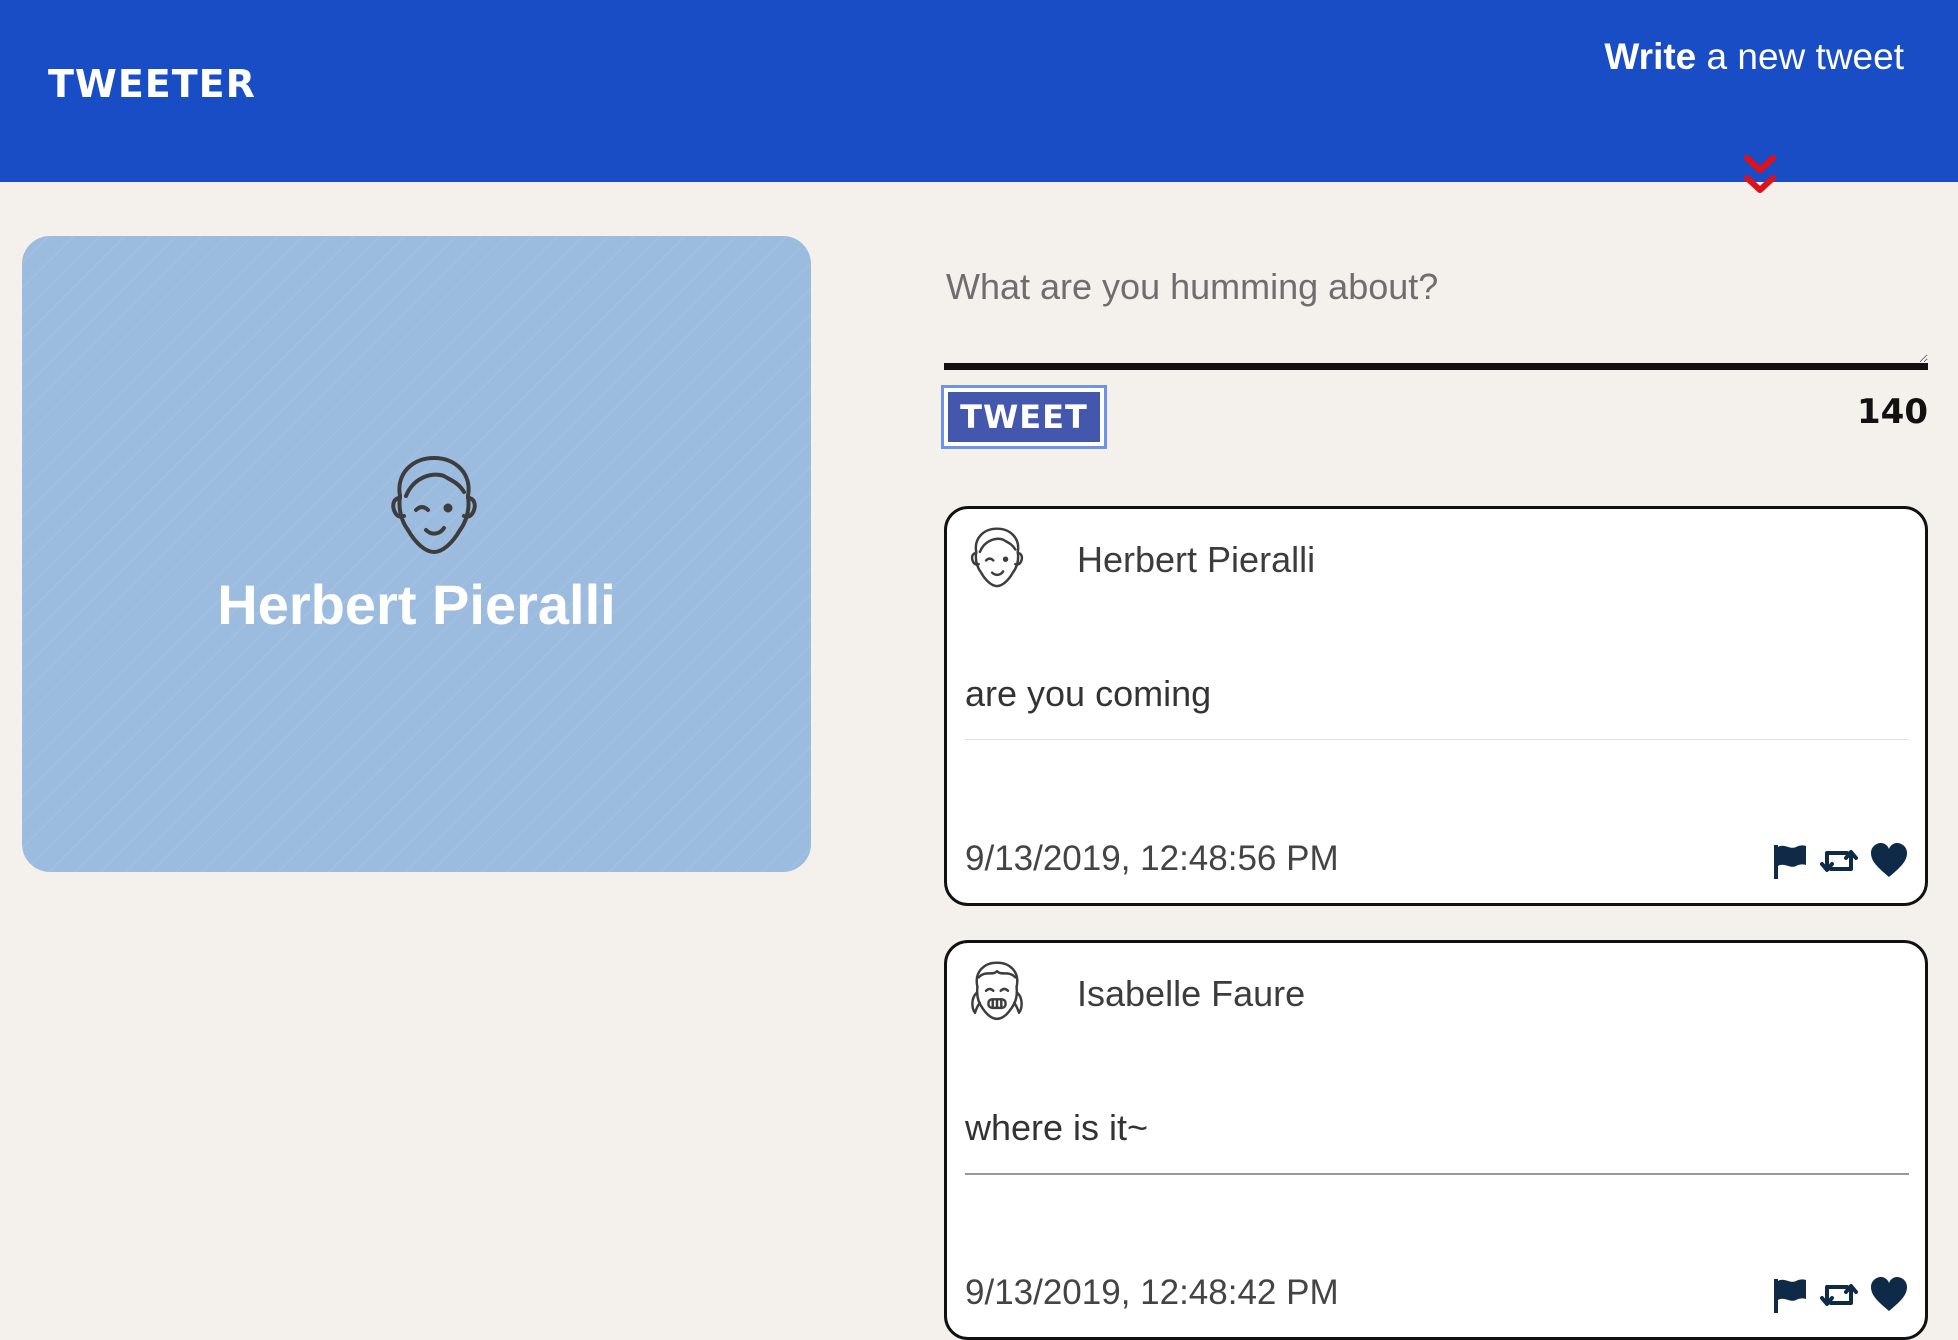  Describe the element at coordinates (1152, 858) in the screenshot. I see `tweet-timestamp: 9/13/2019, 12:48:56 PM` at that location.